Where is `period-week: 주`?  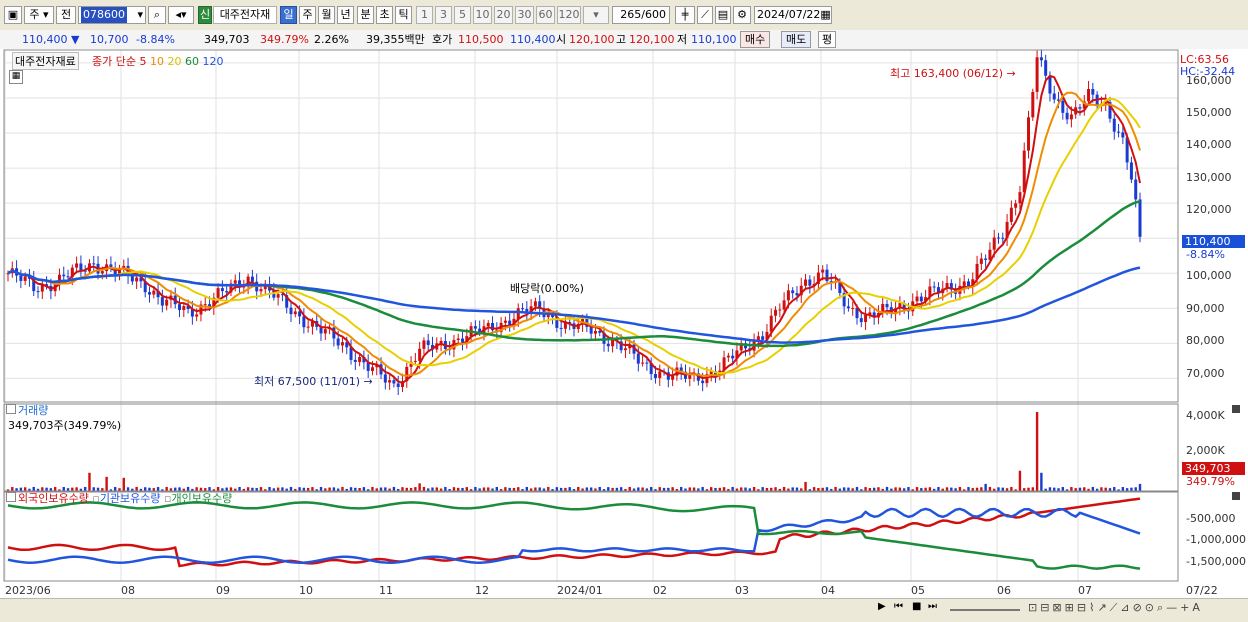
period-week: 주 is located at coordinates (307, 15).